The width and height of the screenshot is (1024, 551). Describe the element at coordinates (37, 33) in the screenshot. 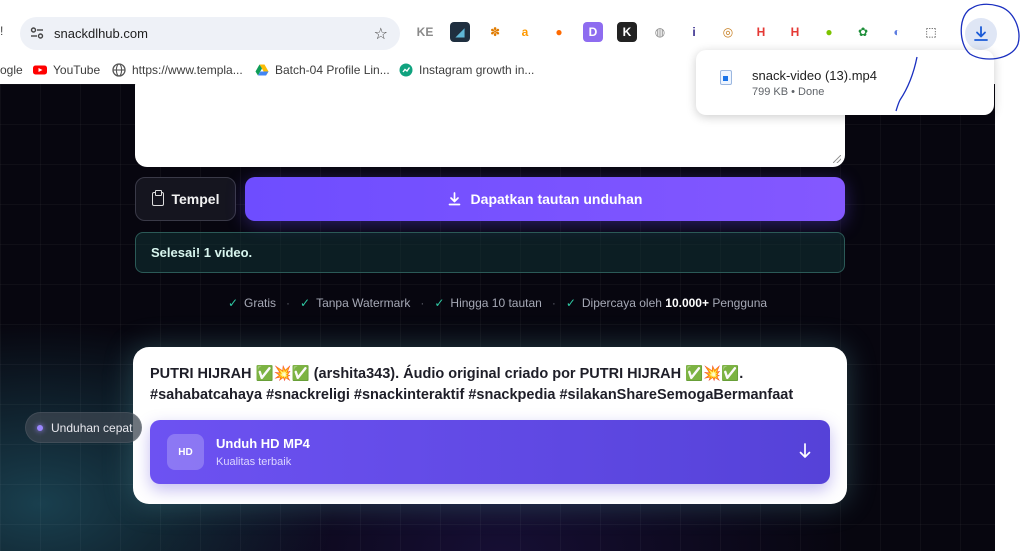

I see `site-settings-icon` at that location.